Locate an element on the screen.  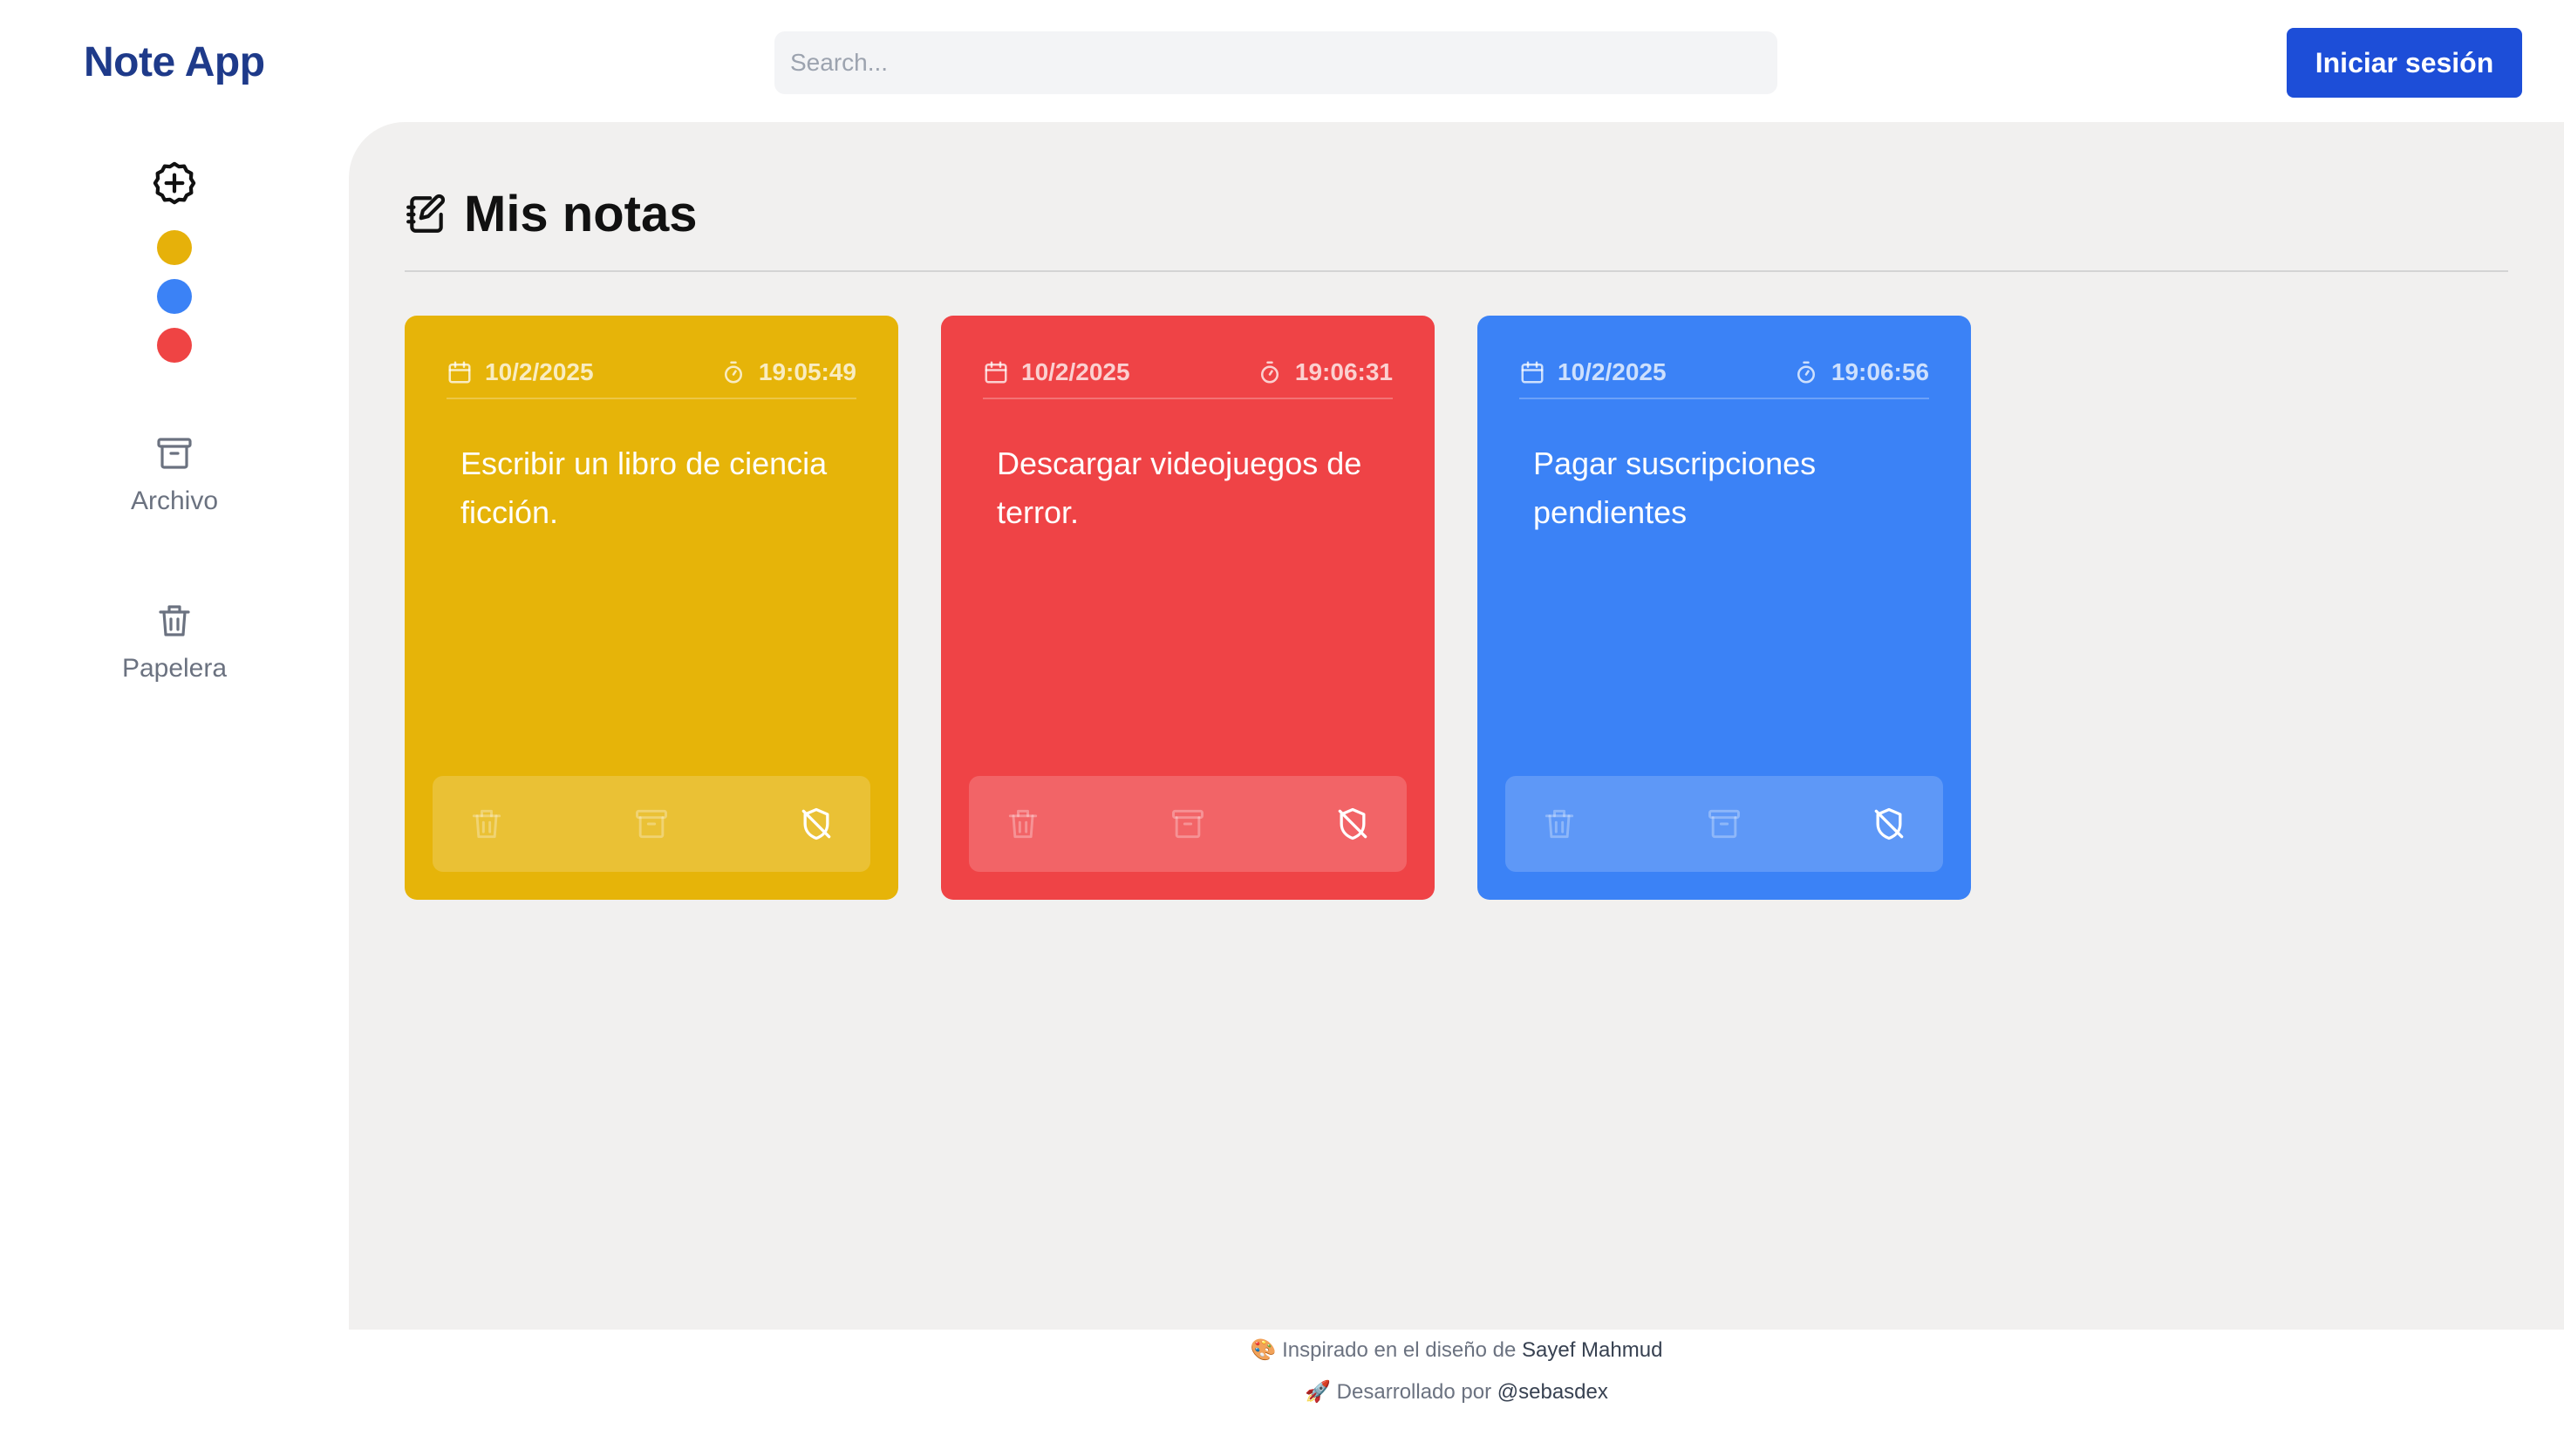
note-time-text: 19:06:56 is located at coordinates (1880, 371).